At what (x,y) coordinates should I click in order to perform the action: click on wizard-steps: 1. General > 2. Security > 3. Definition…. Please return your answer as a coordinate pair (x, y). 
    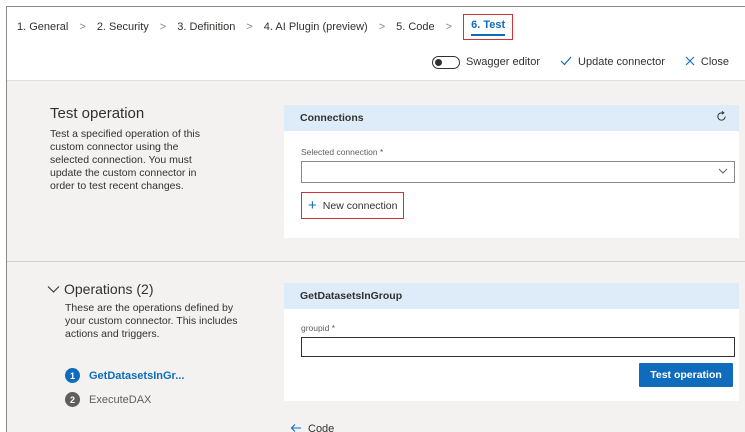
    Looking at the image, I should click on (376, 27).